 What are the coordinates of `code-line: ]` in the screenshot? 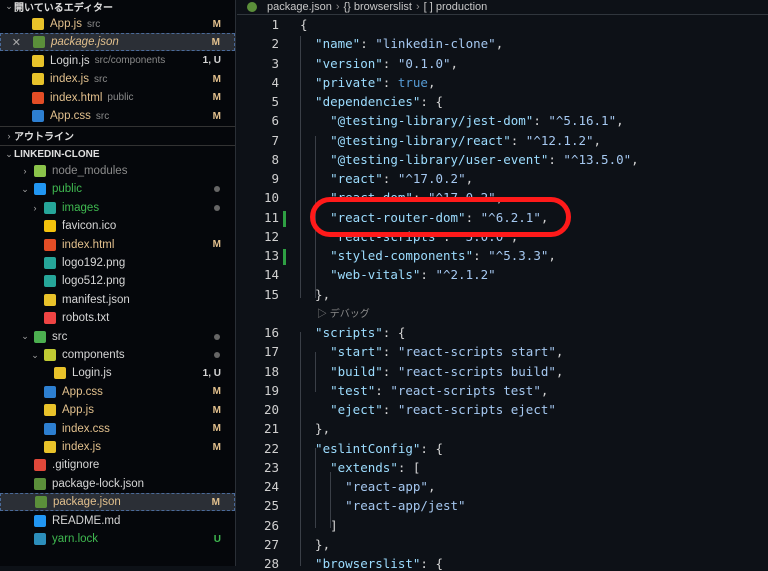 It's located at (334, 525).